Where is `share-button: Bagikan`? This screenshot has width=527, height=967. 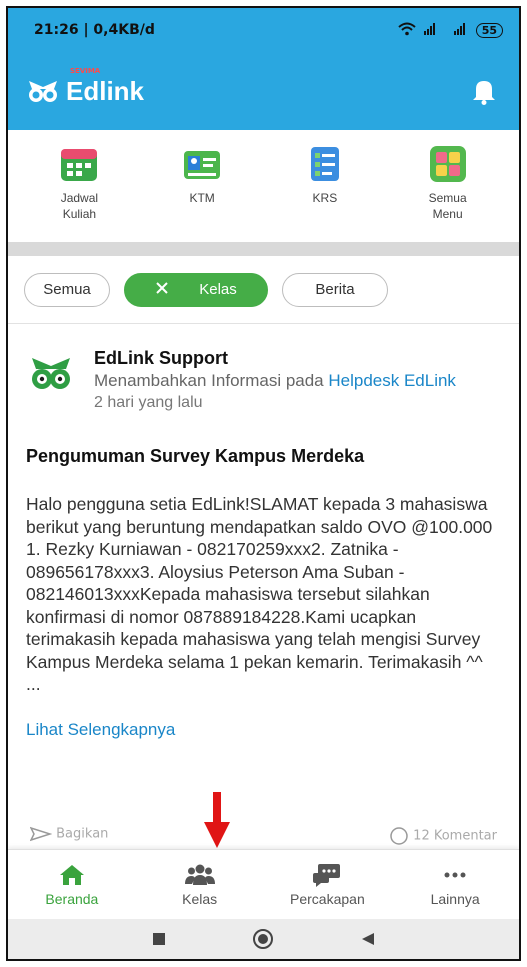 share-button: Bagikan is located at coordinates (69, 838).